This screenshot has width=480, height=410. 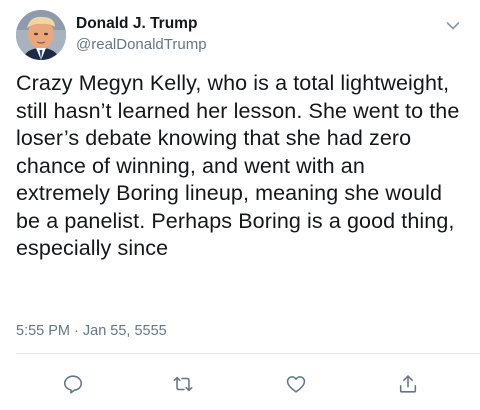 I want to click on chevron-down-icon, so click(x=453, y=24).